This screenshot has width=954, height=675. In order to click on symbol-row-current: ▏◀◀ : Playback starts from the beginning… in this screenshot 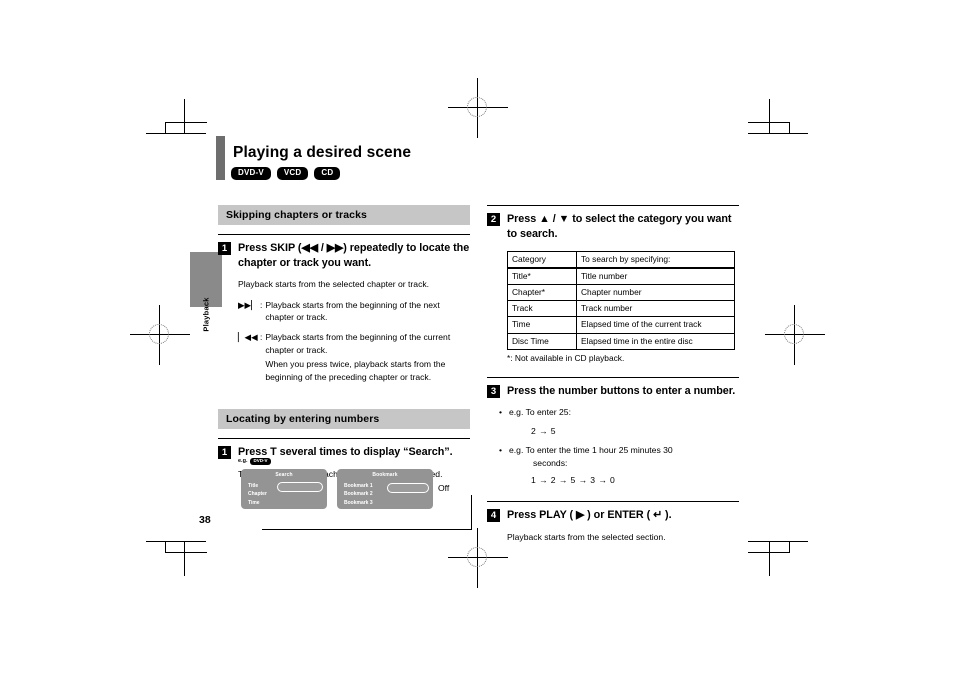, I will do `click(344, 357)`.